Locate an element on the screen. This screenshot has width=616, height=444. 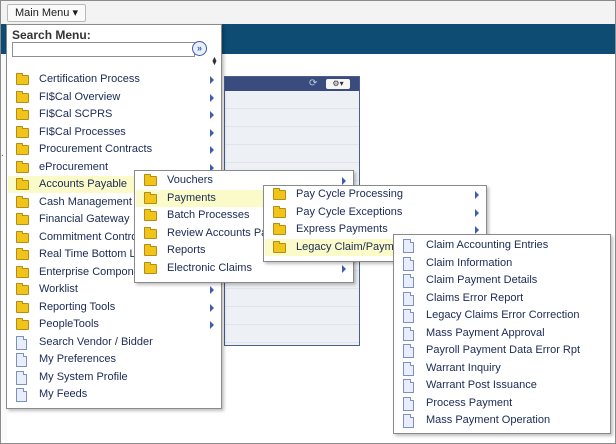
menu-item-process-payment: Process Payment is located at coordinates (502, 403).